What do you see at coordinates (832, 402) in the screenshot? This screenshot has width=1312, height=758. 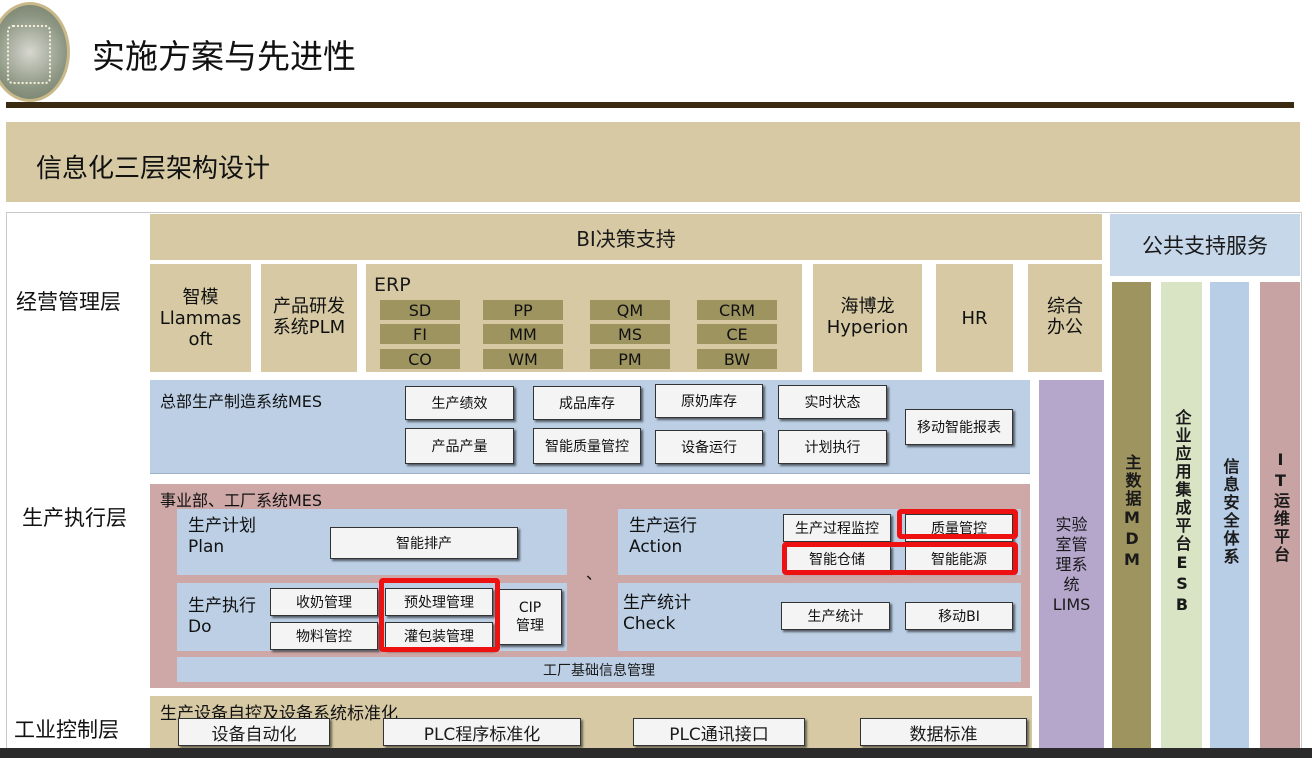 I see `hq-btn-realtime: 实时状态` at bounding box center [832, 402].